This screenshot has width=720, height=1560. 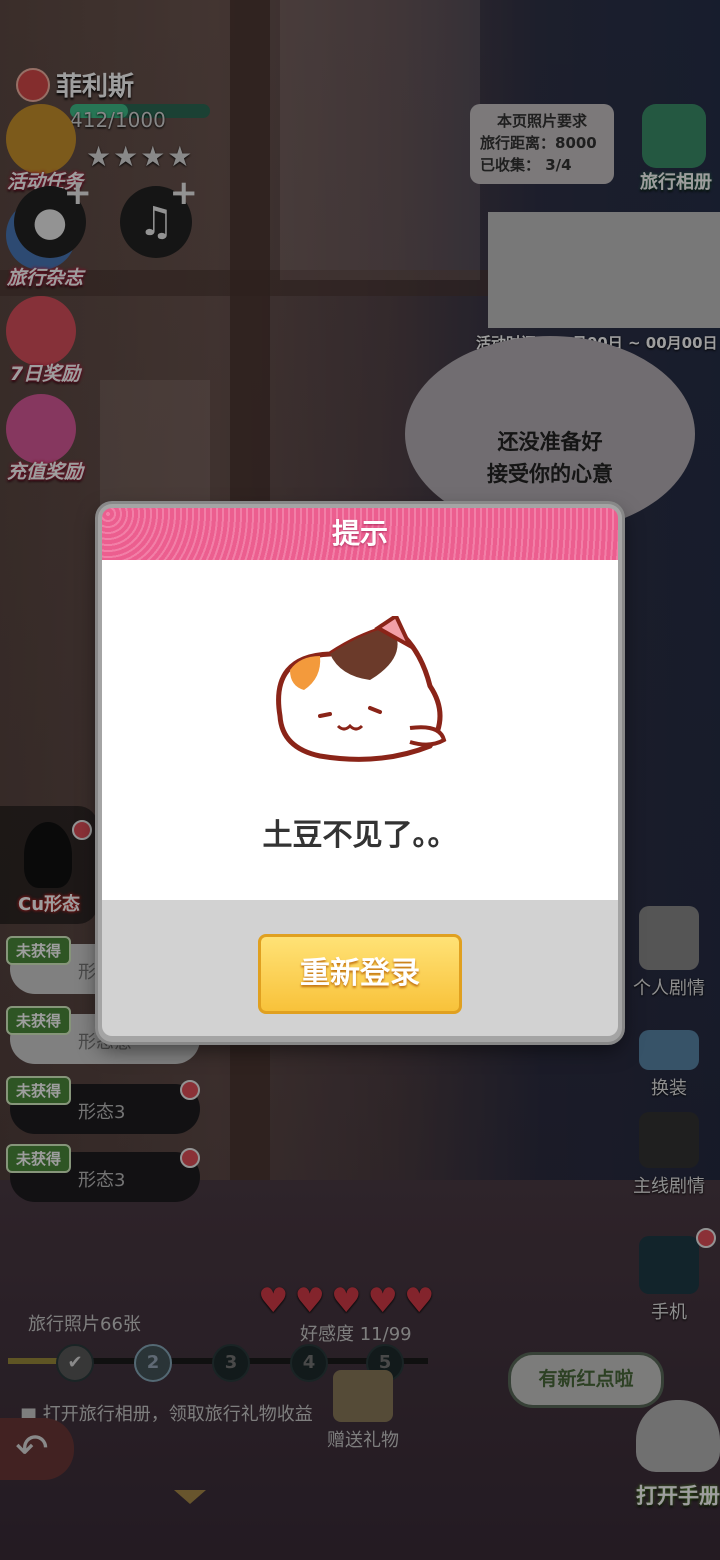 I want to click on dialog-header: 提示, so click(x=360, y=534).